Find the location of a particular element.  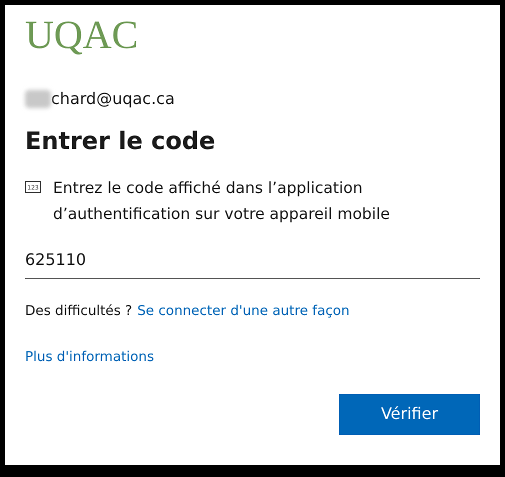

instruction-text: Entrez le code affiché dans l’application d’authentification sur votre appareil mobile is located at coordinates (222, 201).